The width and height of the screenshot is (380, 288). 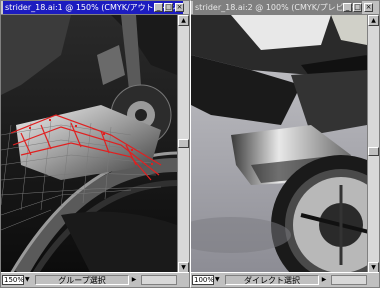 I want to click on status-bar: 150% ▼ グループ選択 ▶, so click(x=95, y=279).